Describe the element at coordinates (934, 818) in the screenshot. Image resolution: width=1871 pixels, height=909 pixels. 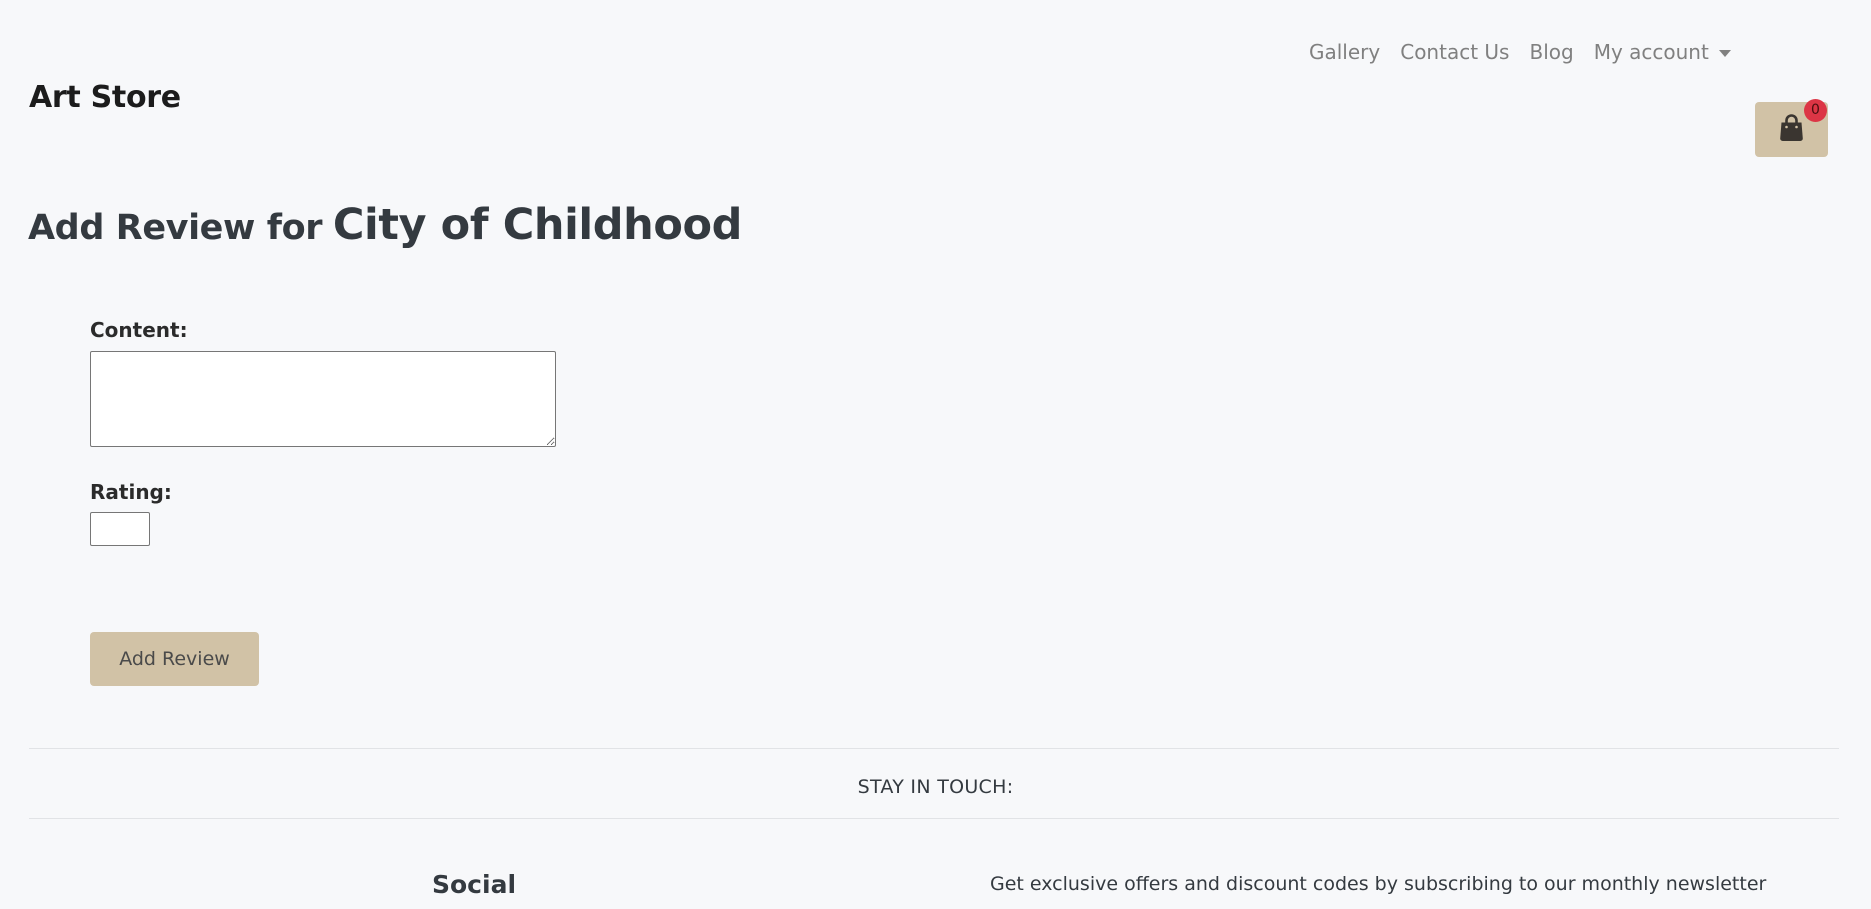
I see `footer-divider-bottom` at that location.